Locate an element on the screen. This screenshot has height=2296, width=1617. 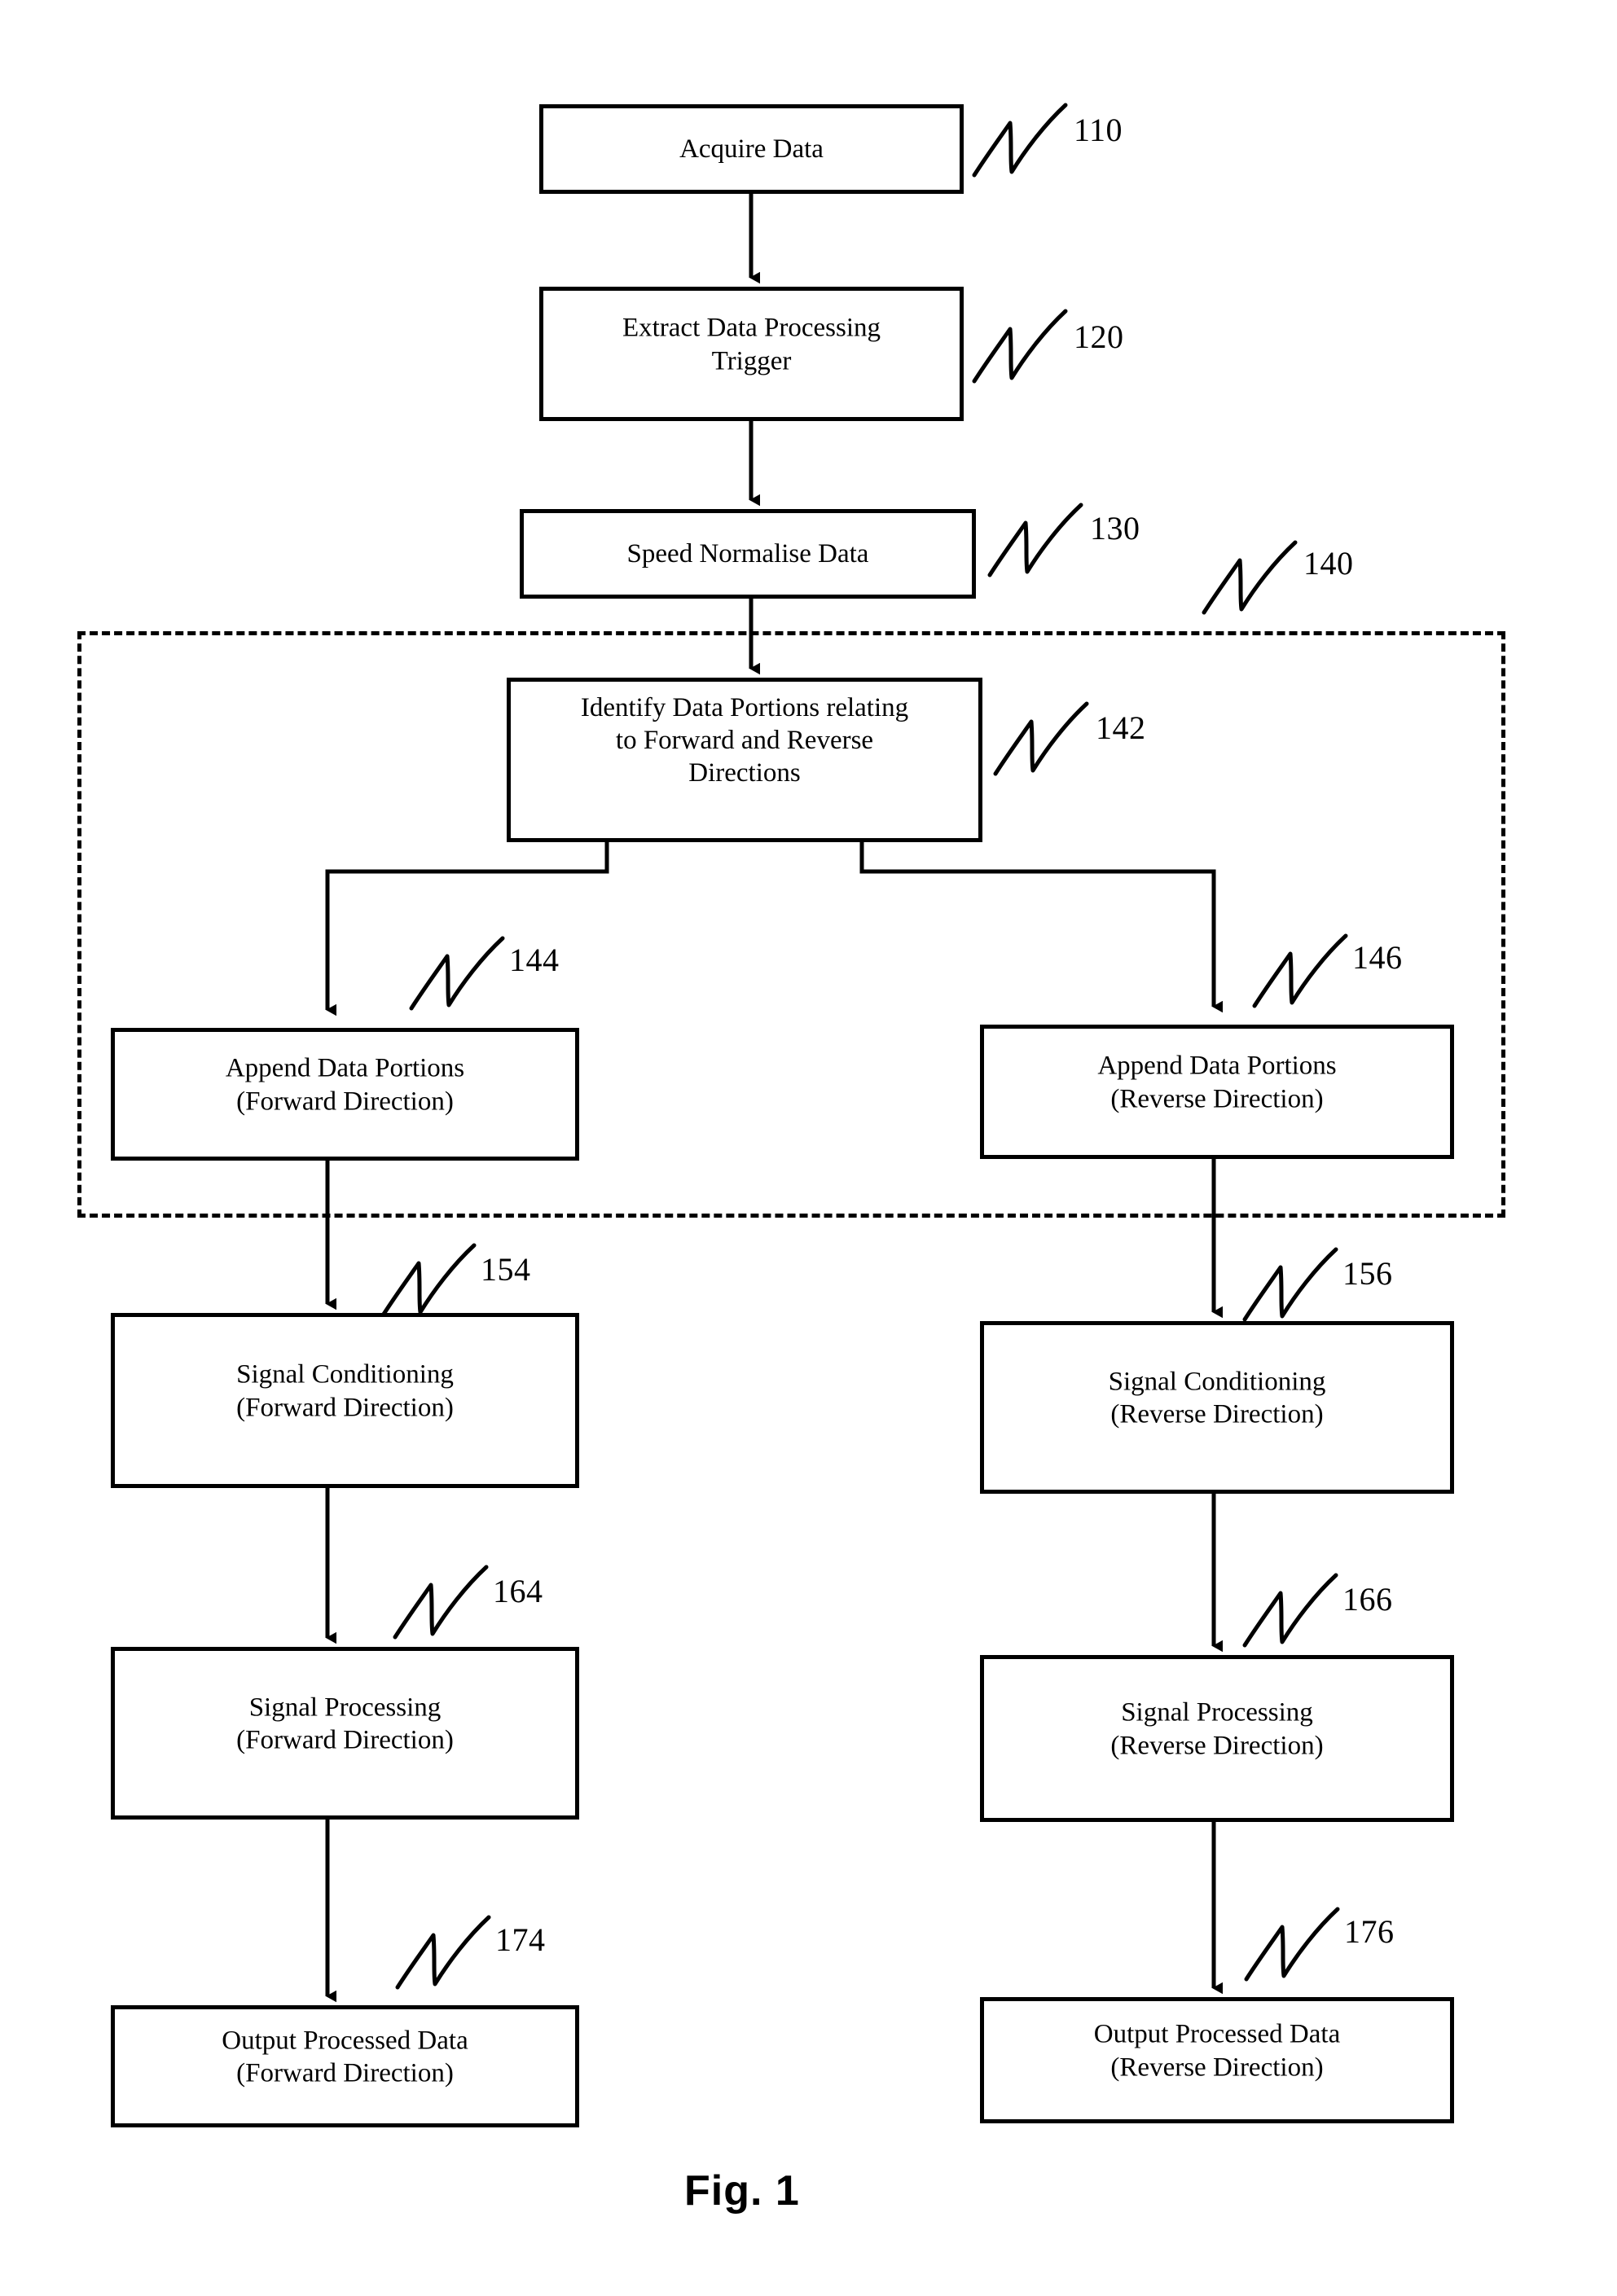
process-box-label: Signal Processing (Reverse Direction) is located at coordinates (1217, 1729).